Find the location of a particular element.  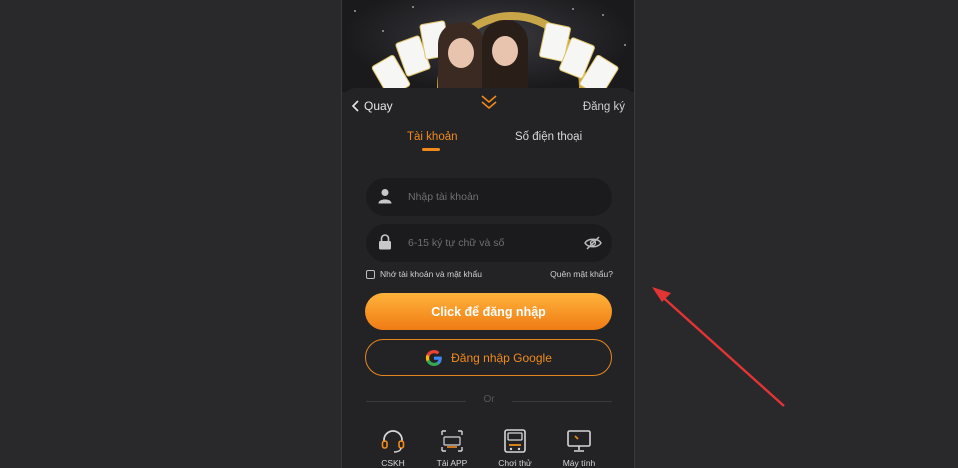

app-download-icon is located at coordinates (452, 441).